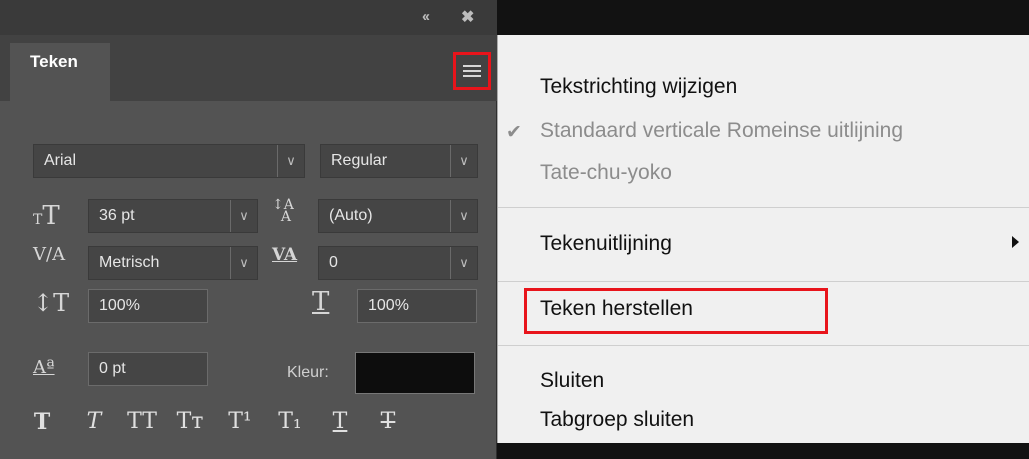 This screenshot has height=459, width=1029. I want to click on color-label: Kleur:, so click(308, 372).